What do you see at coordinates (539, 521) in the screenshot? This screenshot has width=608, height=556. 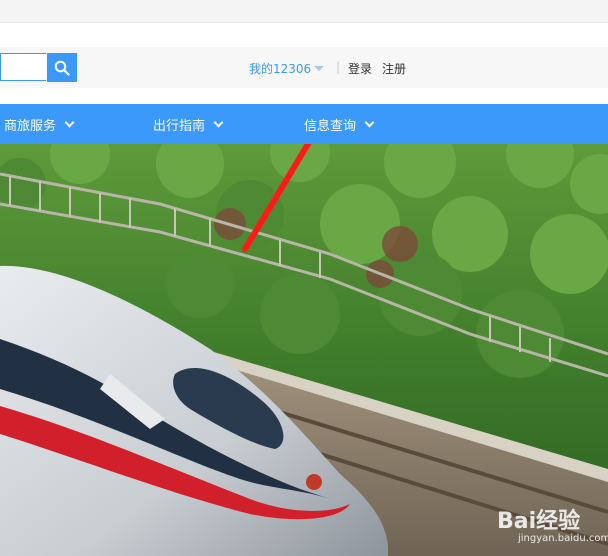 I see `baidu-jingyan-watermark: Bai经验` at bounding box center [539, 521].